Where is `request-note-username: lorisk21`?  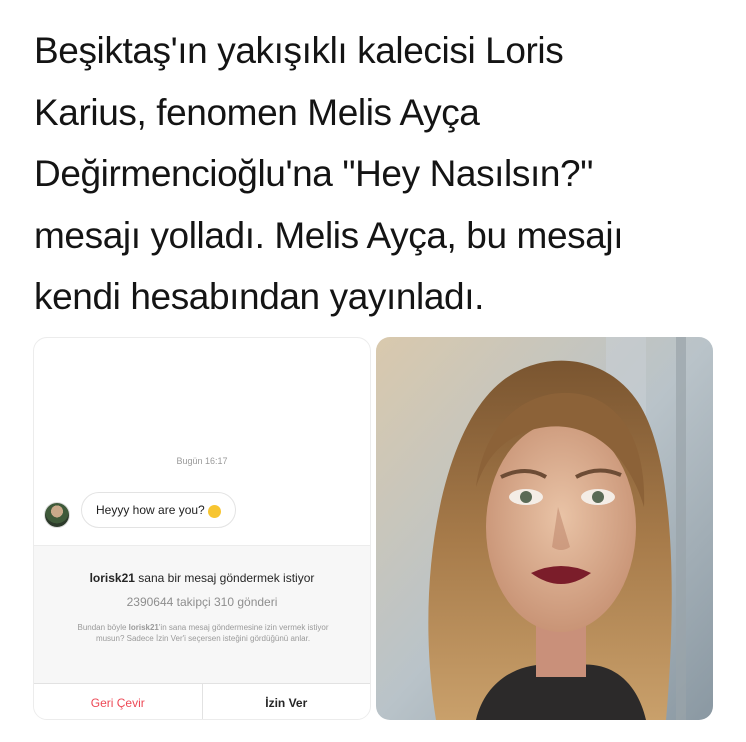 request-note-username: lorisk21 is located at coordinates (143, 627).